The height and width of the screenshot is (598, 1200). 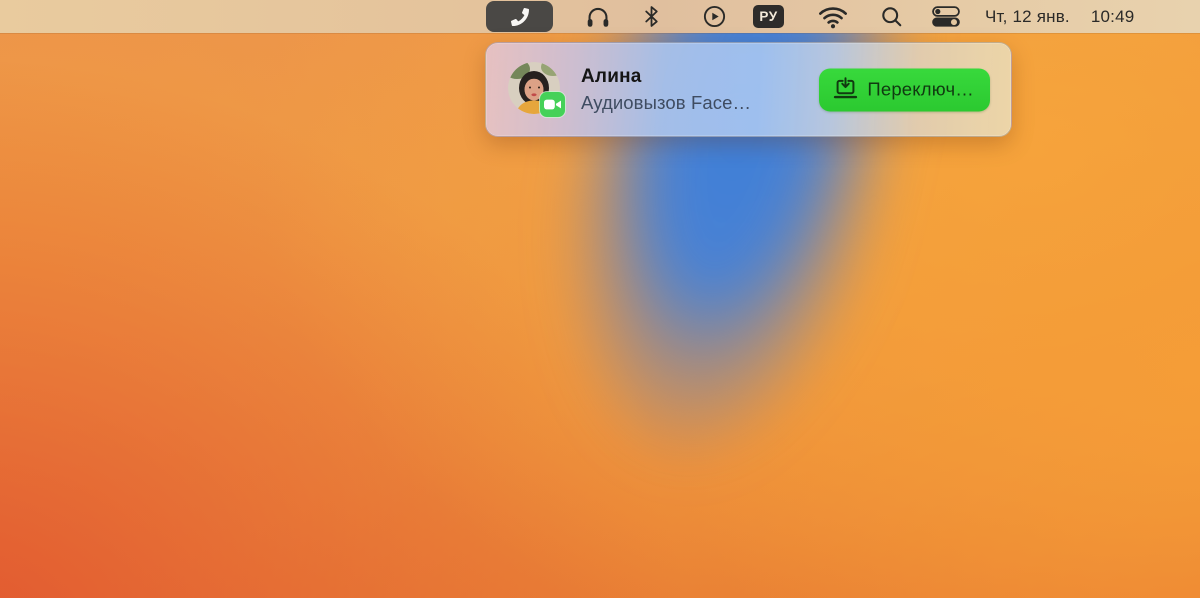 I want to click on control-center-icon, so click(x=946, y=16).